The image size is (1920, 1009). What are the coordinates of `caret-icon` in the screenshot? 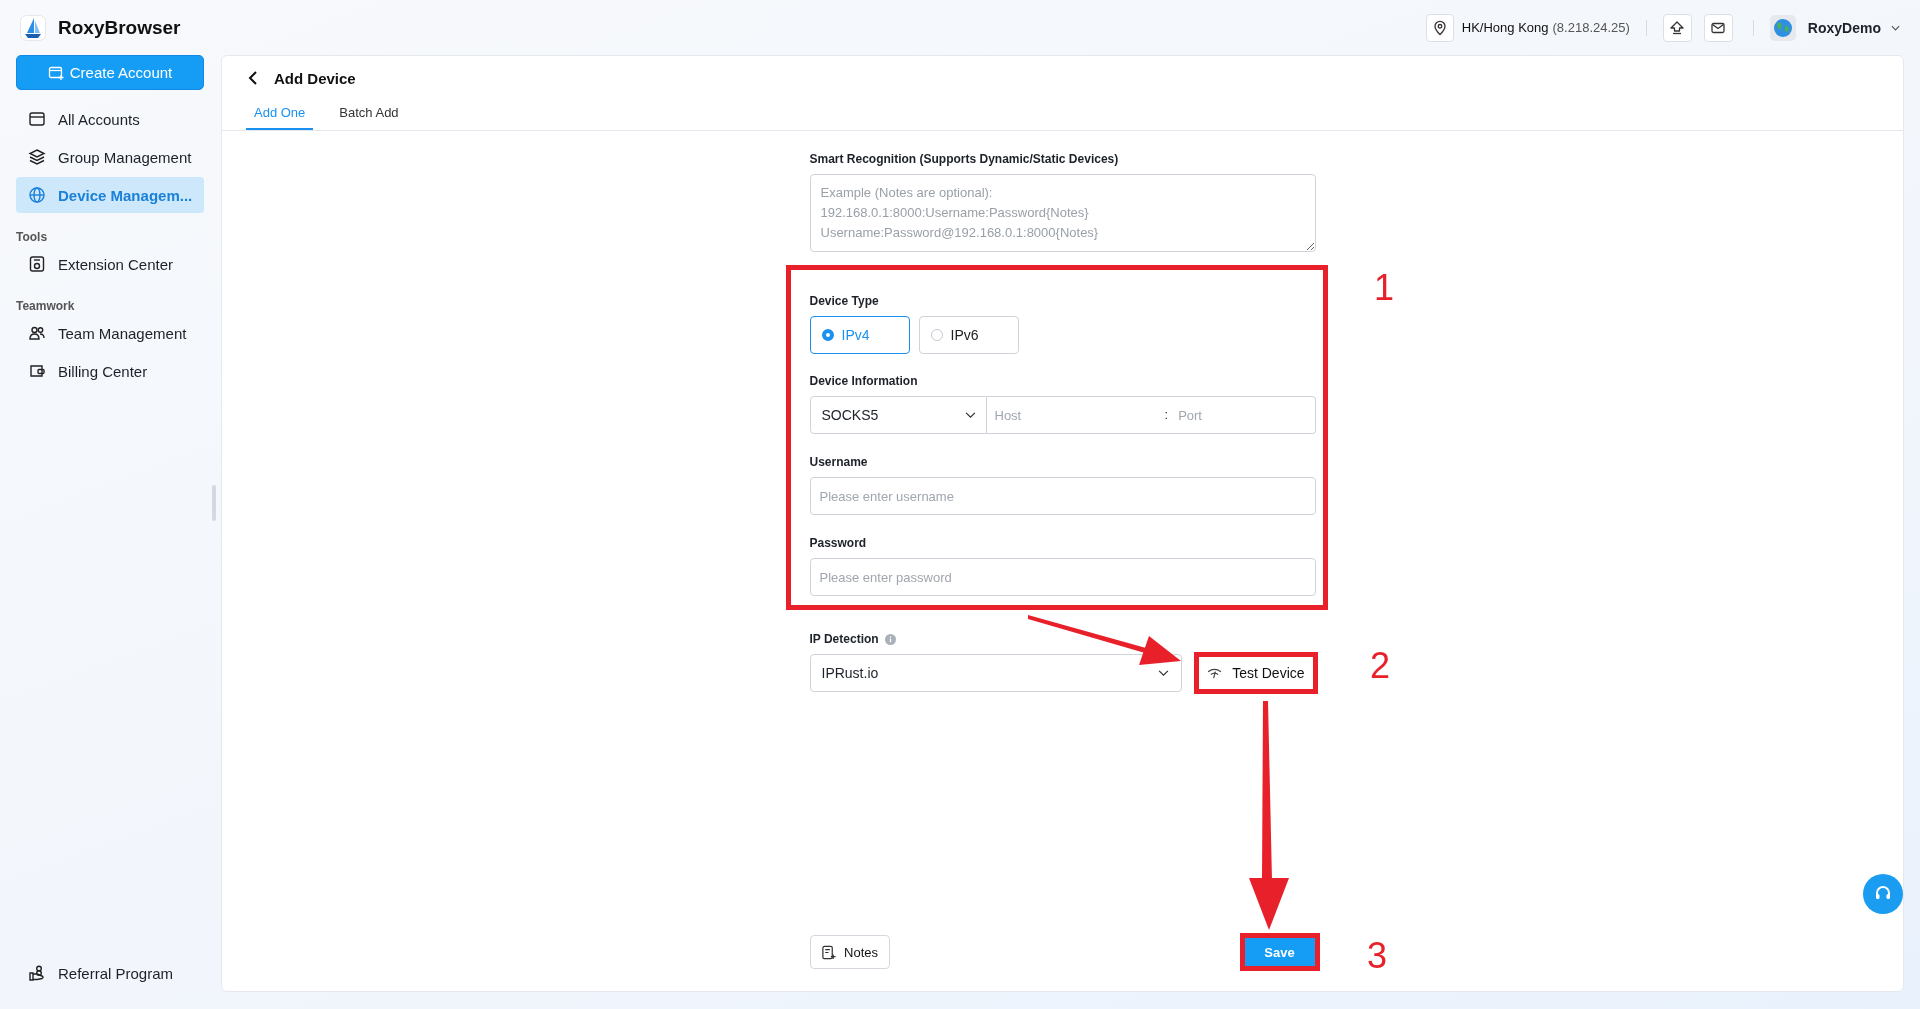 It's located at (1895, 27).